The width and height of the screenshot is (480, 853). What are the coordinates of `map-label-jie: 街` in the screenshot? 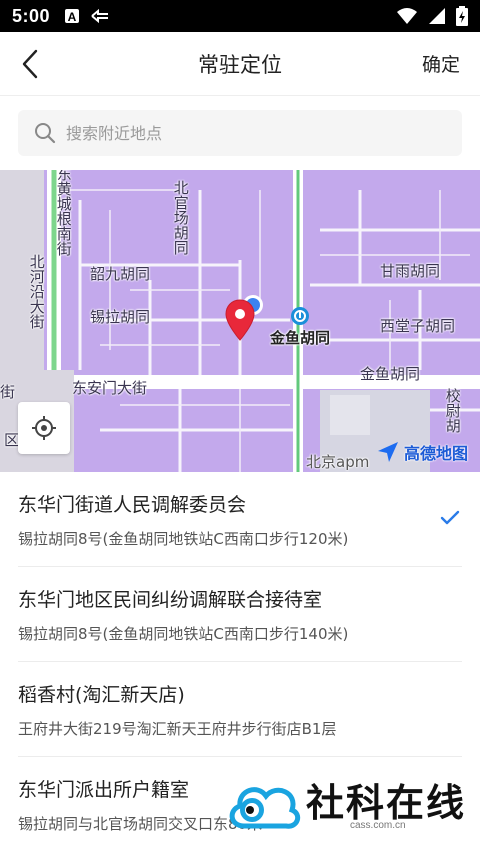 It's located at (8, 392).